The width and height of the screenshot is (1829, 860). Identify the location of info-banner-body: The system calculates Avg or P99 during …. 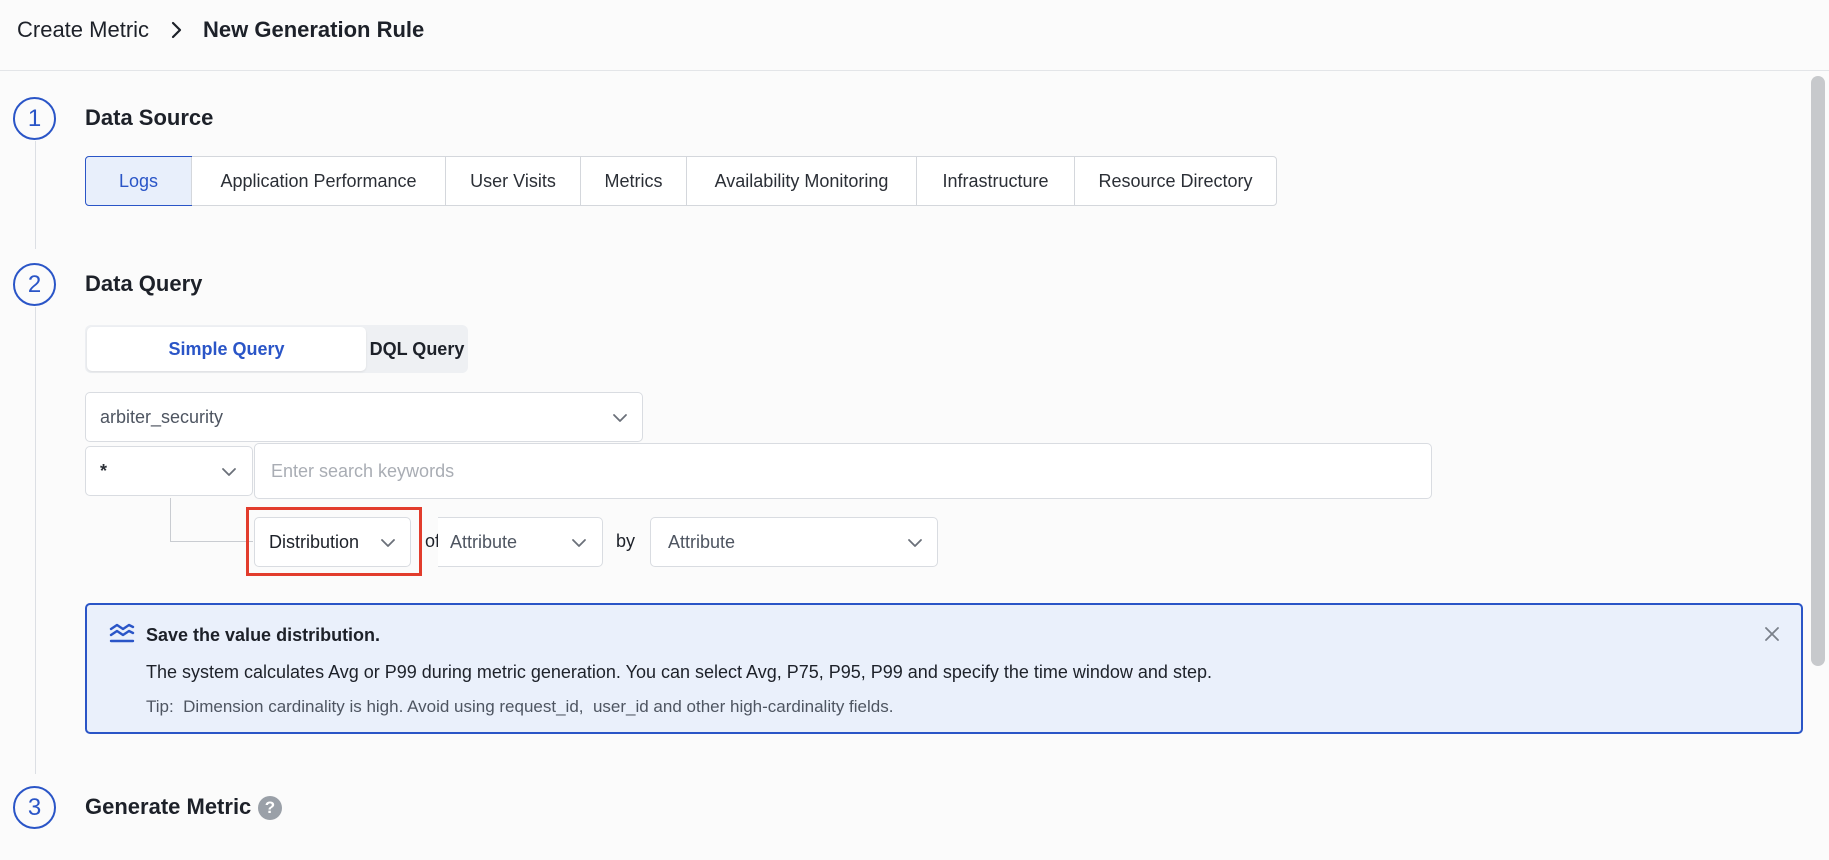
(679, 672).